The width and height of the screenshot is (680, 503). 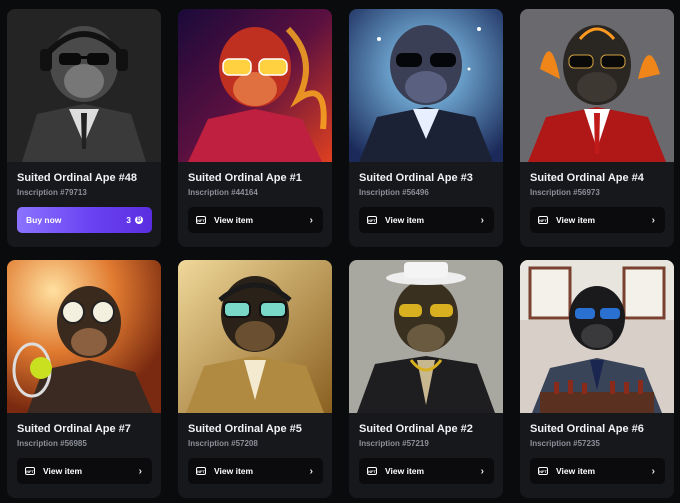 What do you see at coordinates (565, 192) in the screenshot?
I see `inscription-number: Inscription #56973` at bounding box center [565, 192].